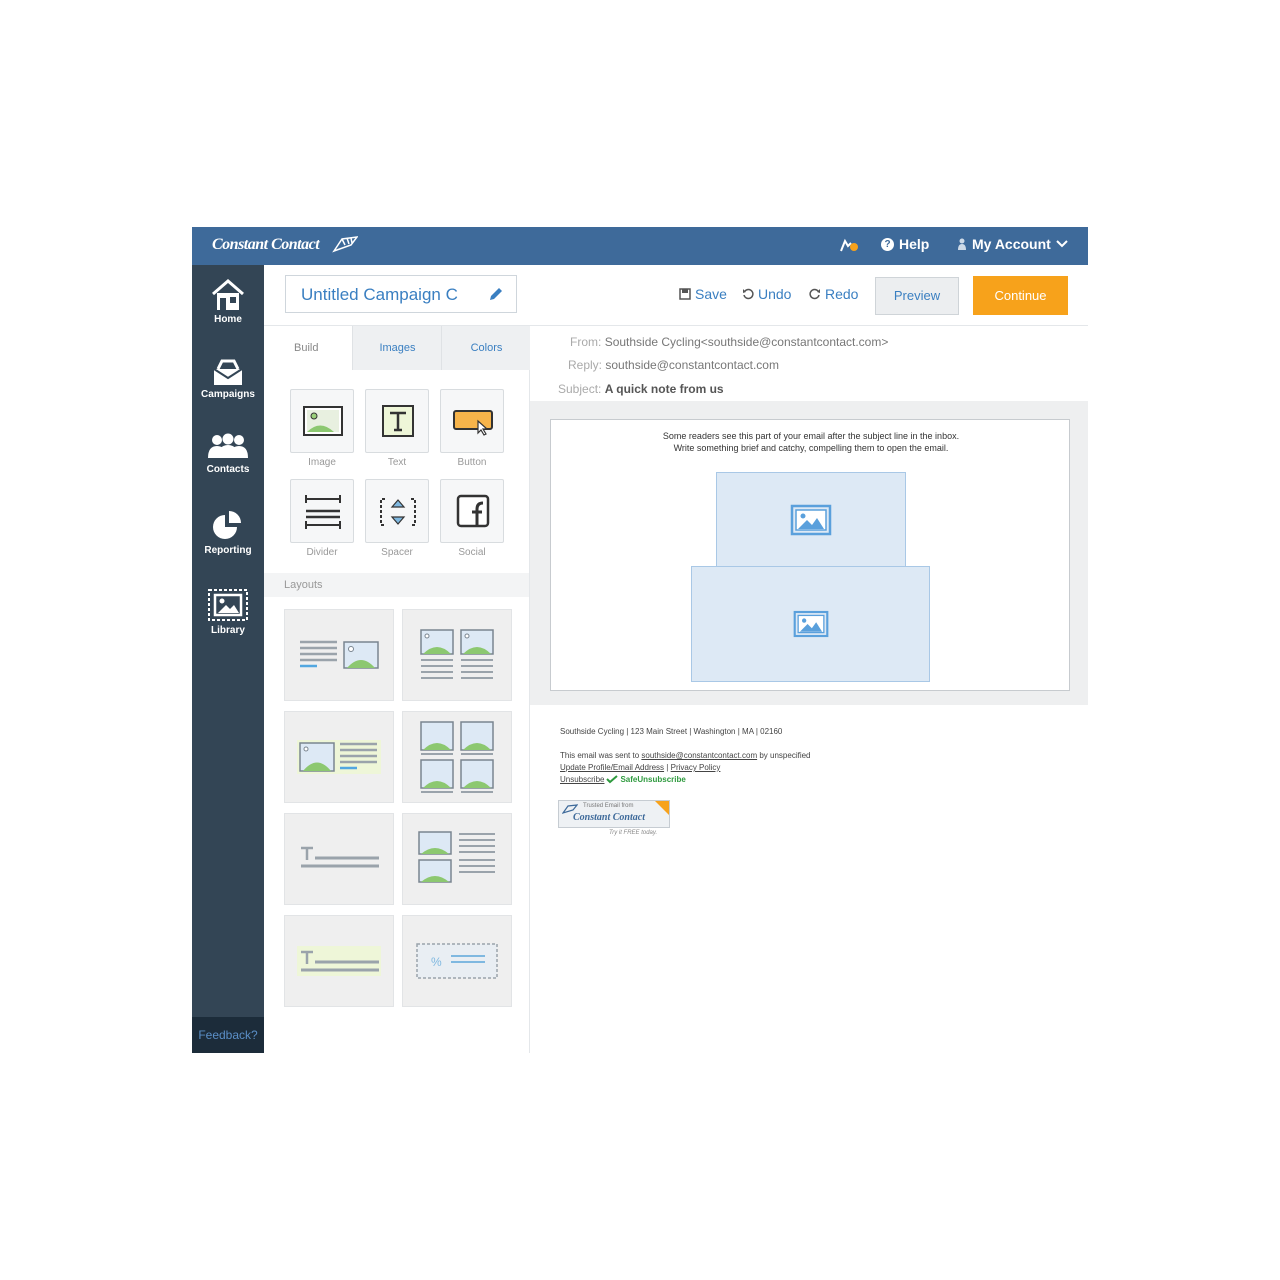 The image size is (1280, 1280). I want to click on undo-button: Undo, so click(766, 294).